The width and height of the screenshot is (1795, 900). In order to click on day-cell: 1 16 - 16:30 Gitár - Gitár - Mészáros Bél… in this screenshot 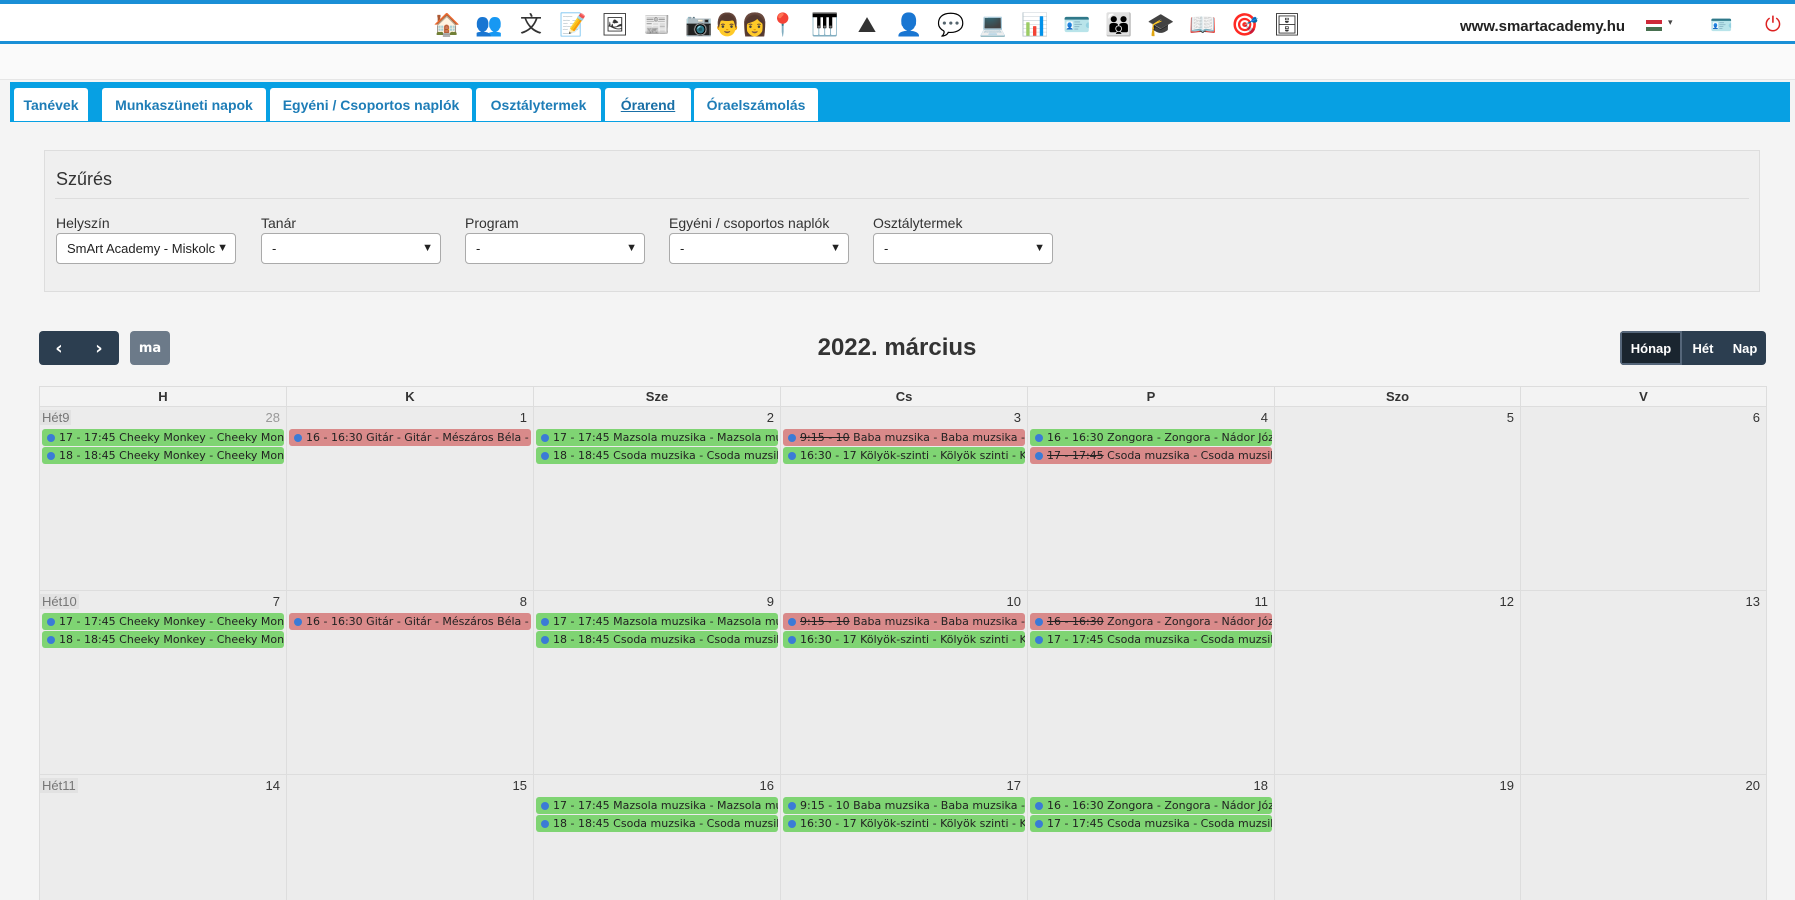, I will do `click(410, 499)`.